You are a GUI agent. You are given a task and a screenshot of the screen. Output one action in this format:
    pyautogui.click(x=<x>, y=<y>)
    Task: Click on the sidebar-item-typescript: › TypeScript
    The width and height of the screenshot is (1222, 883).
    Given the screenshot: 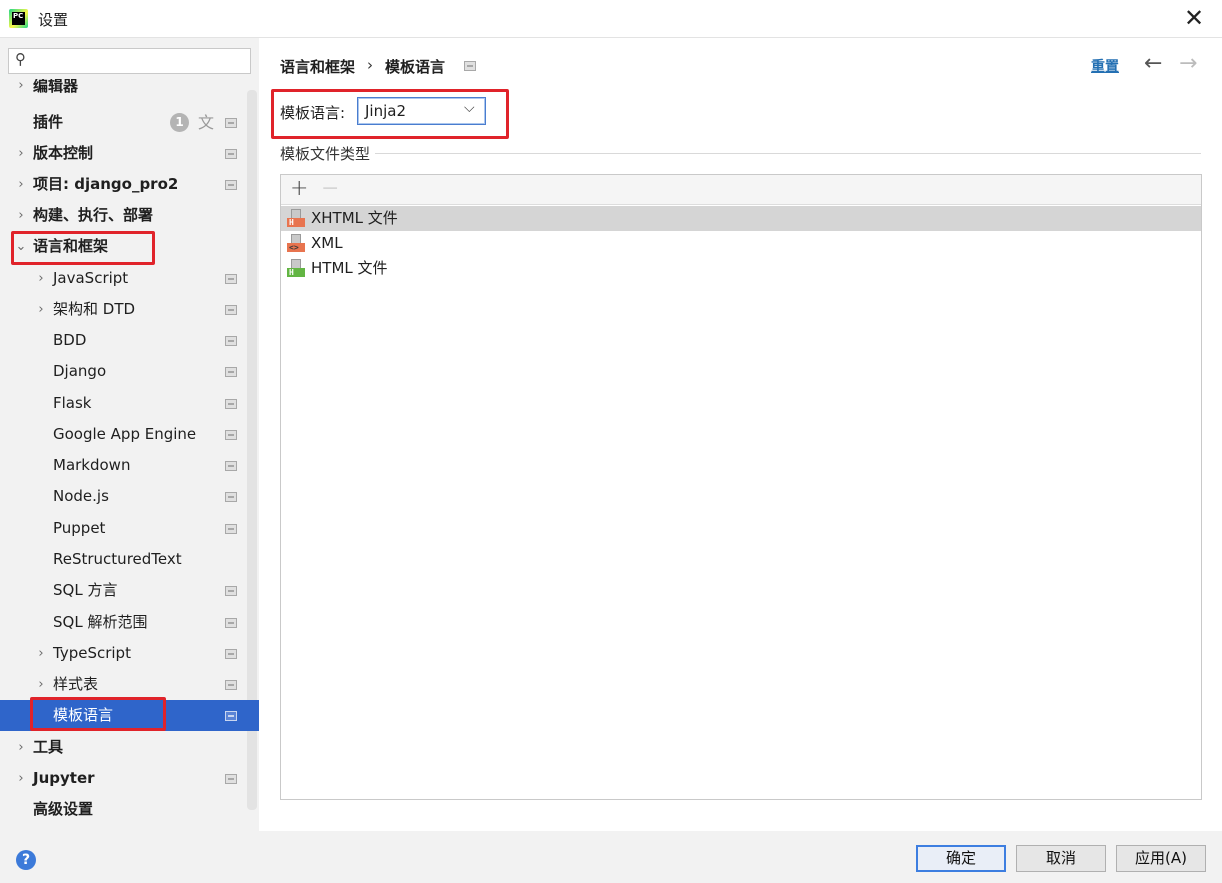 What is the action you would take?
    pyautogui.click(x=129, y=653)
    